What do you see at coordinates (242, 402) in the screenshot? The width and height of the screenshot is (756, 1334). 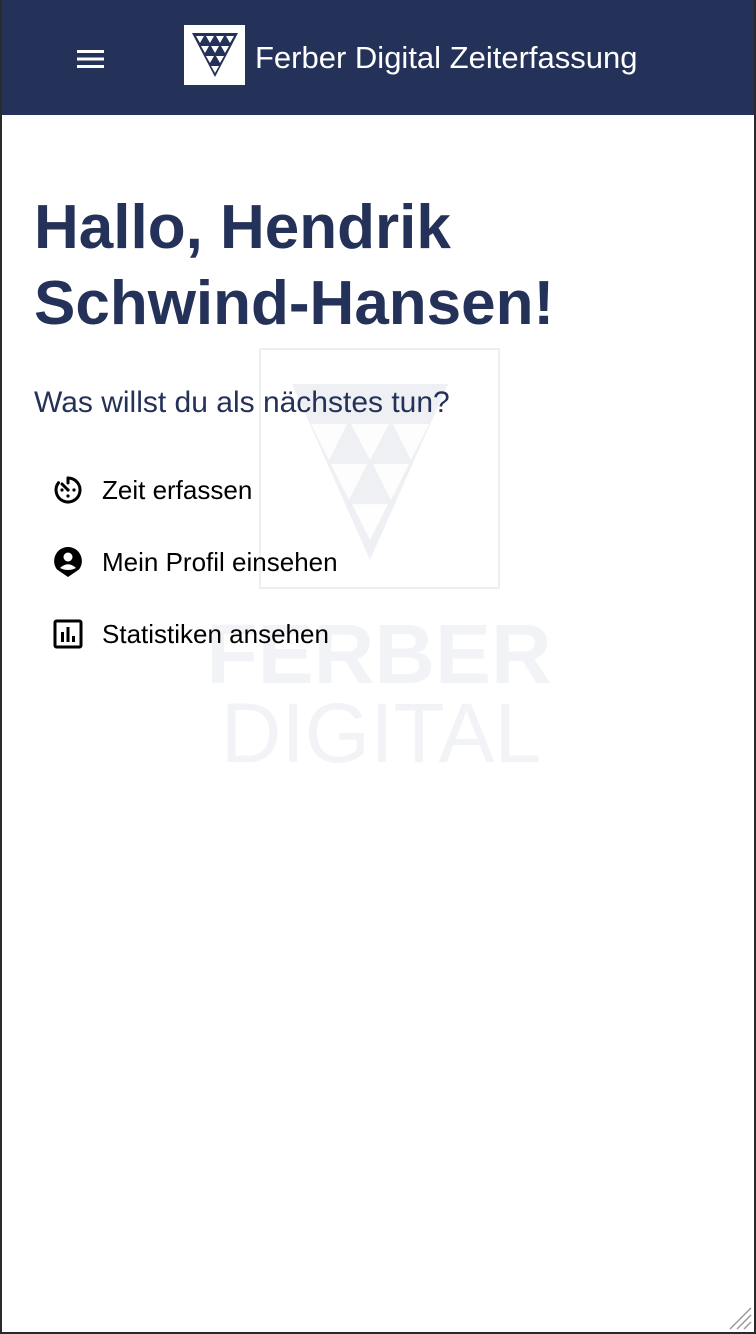 I see `next-action-prompt: Was willst du als nächstes tun?` at bounding box center [242, 402].